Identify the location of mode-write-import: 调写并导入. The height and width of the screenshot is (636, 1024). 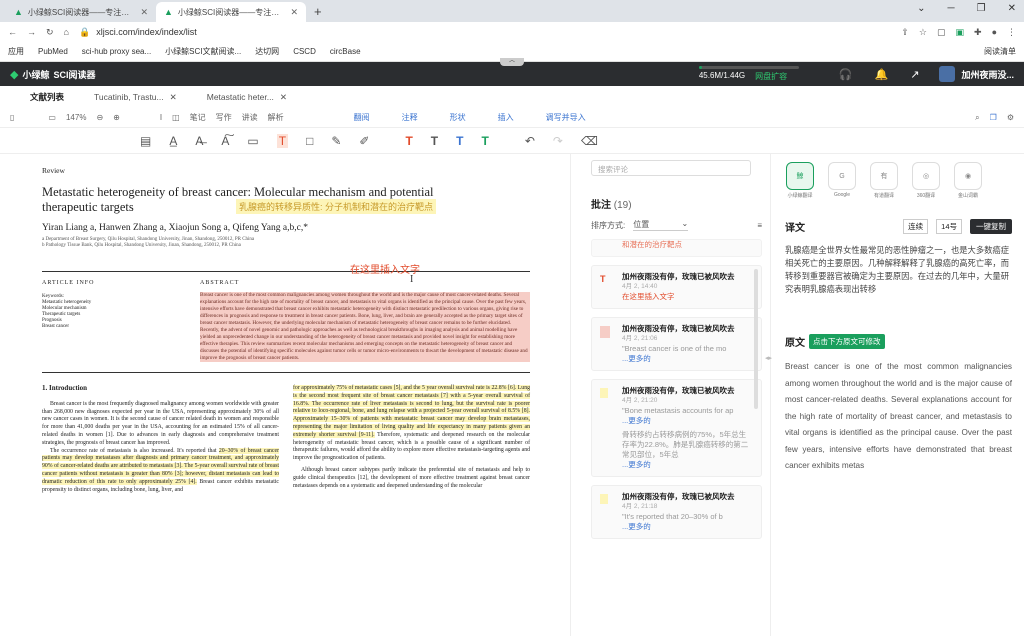
(566, 117).